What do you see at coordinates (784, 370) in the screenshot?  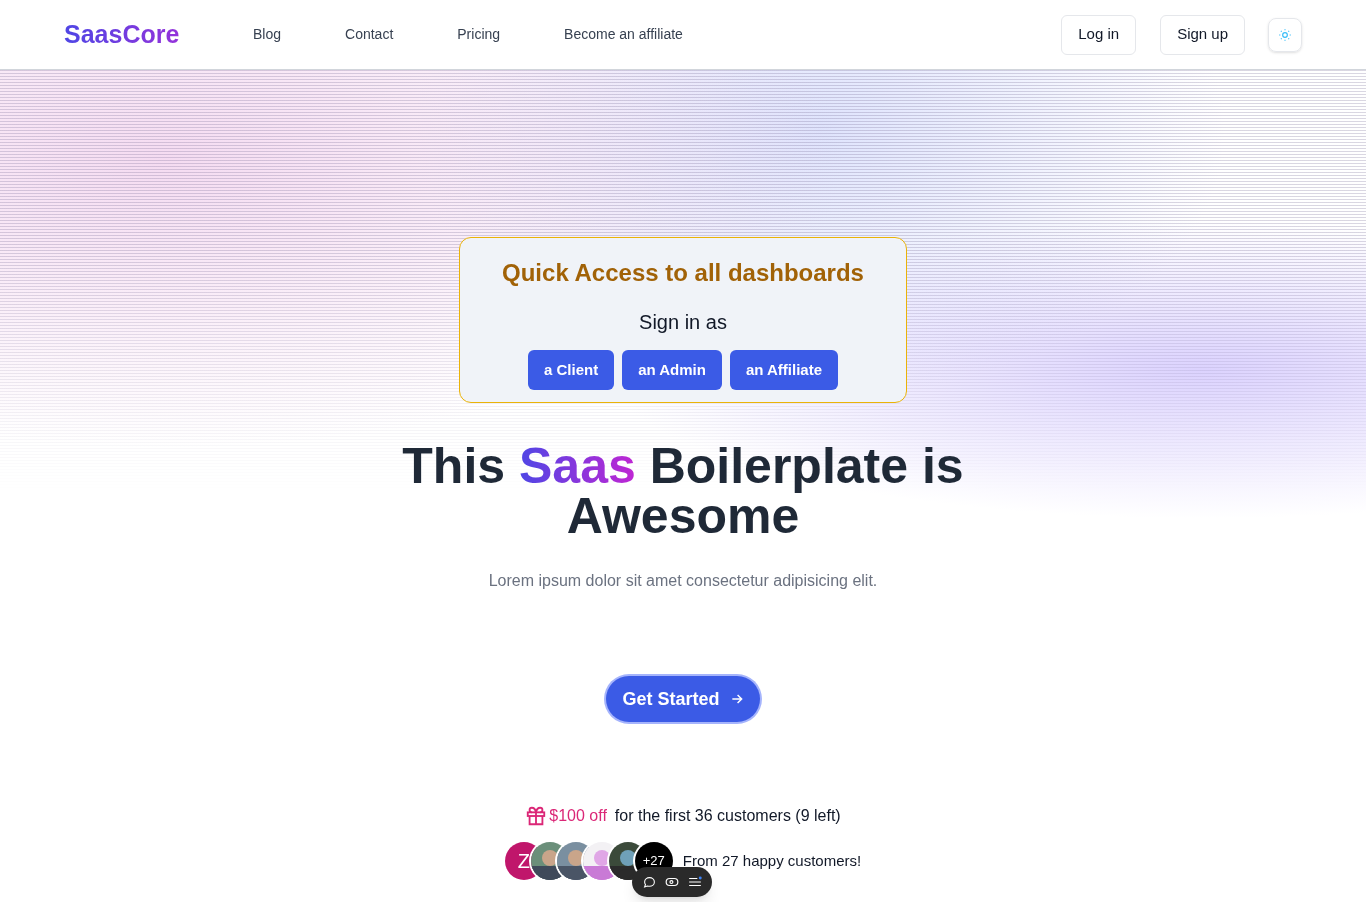 I see `sign-in-as-button: an Affiliate` at bounding box center [784, 370].